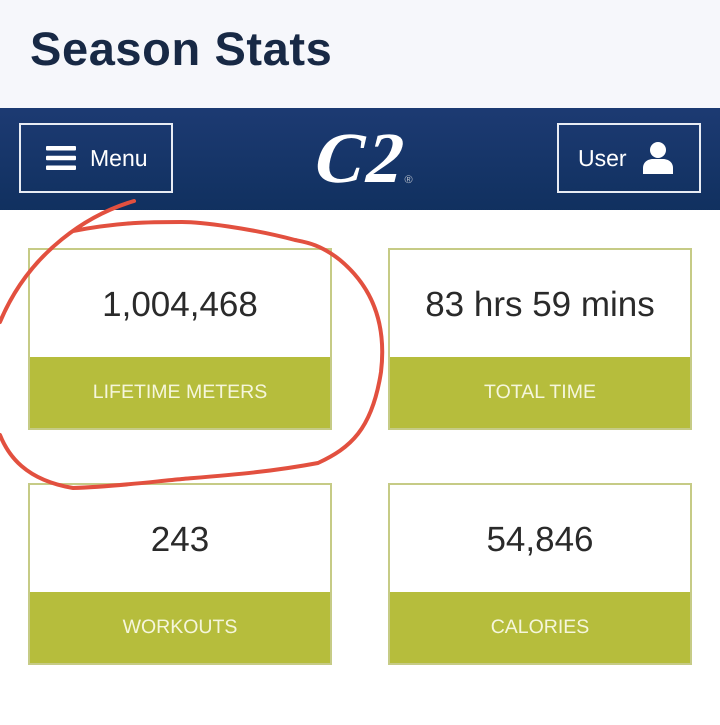 The height and width of the screenshot is (725, 720). Describe the element at coordinates (180, 392) in the screenshot. I see `stat-label: LIFETIME METERS` at that location.